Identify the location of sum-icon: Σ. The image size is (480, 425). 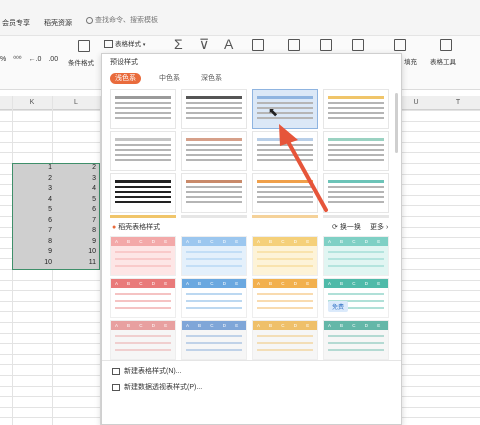
(178, 44).